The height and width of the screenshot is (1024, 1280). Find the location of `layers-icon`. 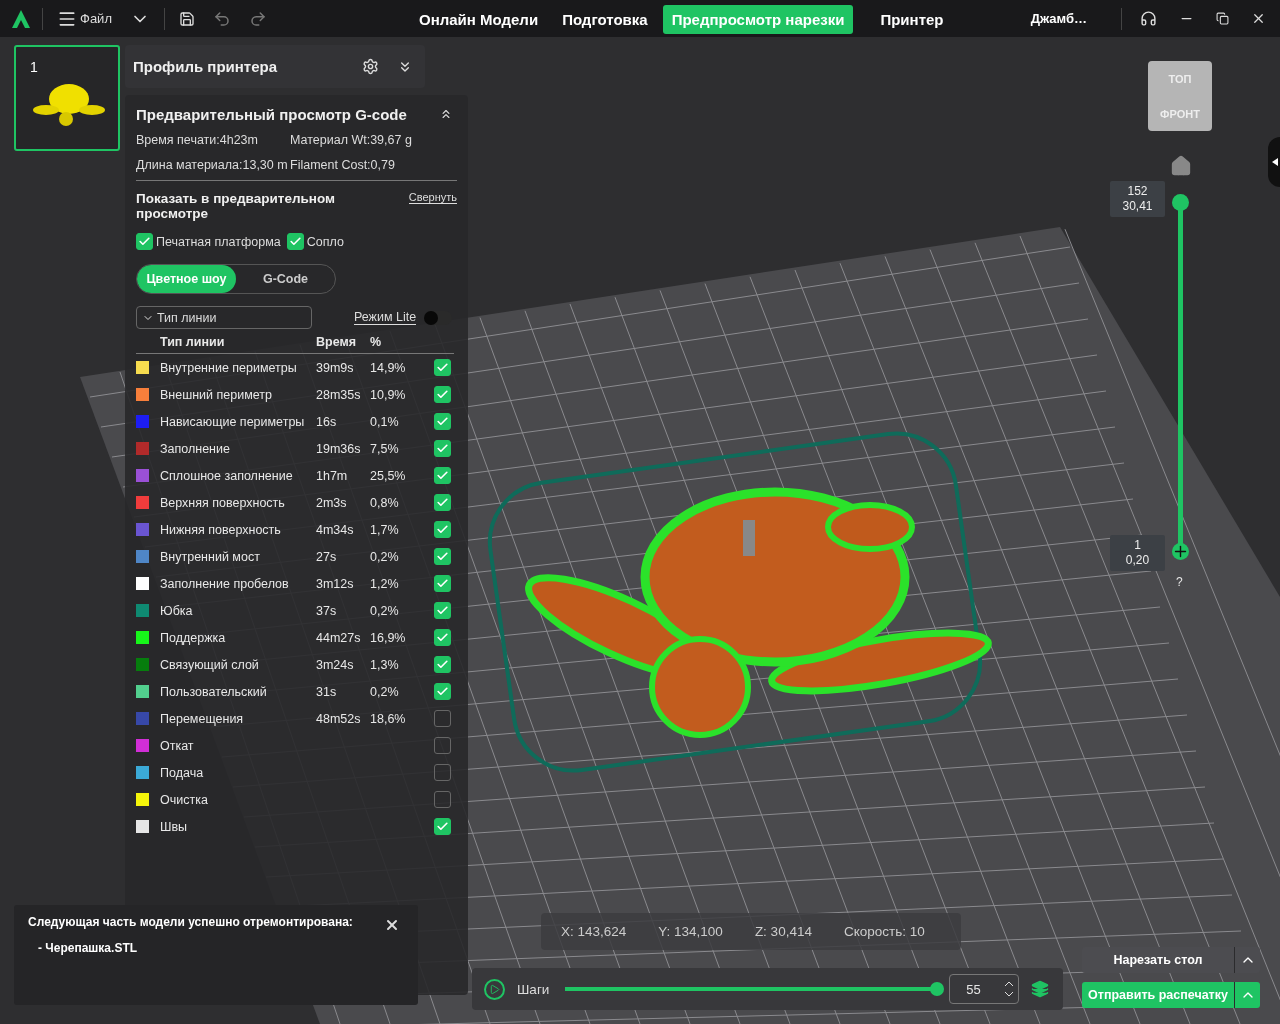

layers-icon is located at coordinates (1040, 989).